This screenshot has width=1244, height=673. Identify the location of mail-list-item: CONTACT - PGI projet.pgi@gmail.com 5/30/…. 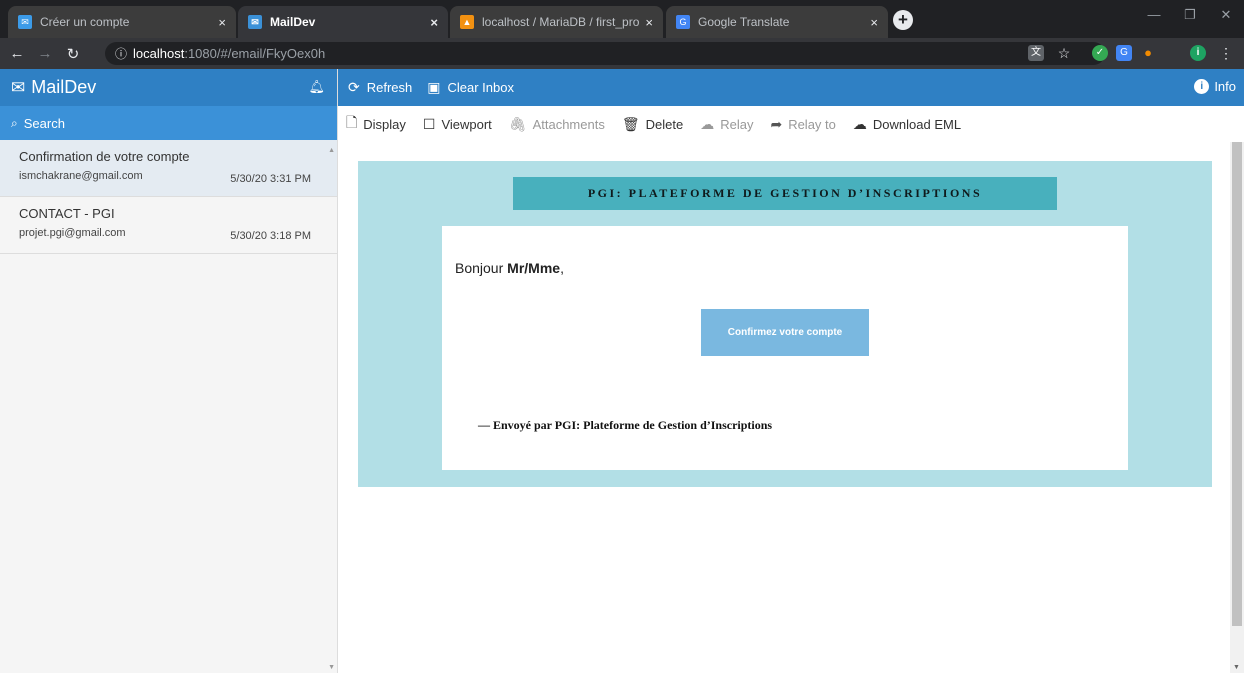
(168, 225).